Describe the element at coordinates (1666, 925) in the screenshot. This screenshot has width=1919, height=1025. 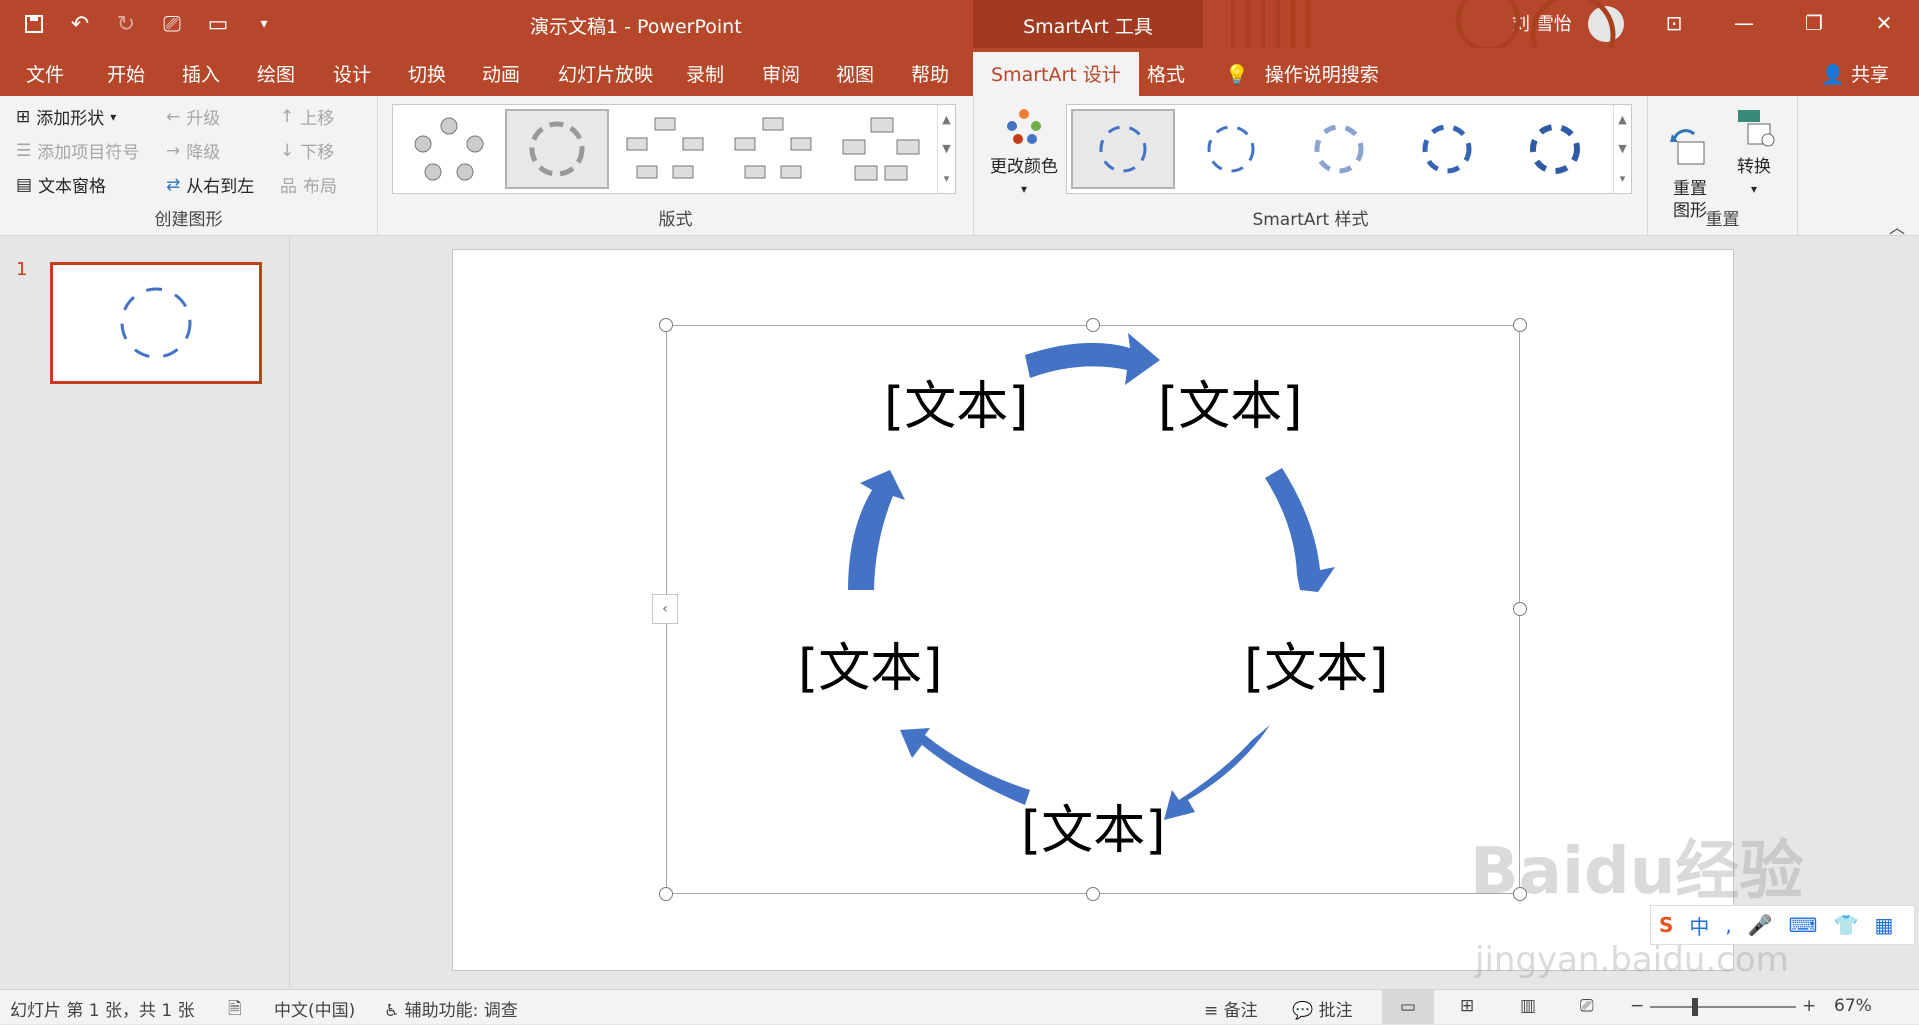
I see `sogou-icon: S` at that location.